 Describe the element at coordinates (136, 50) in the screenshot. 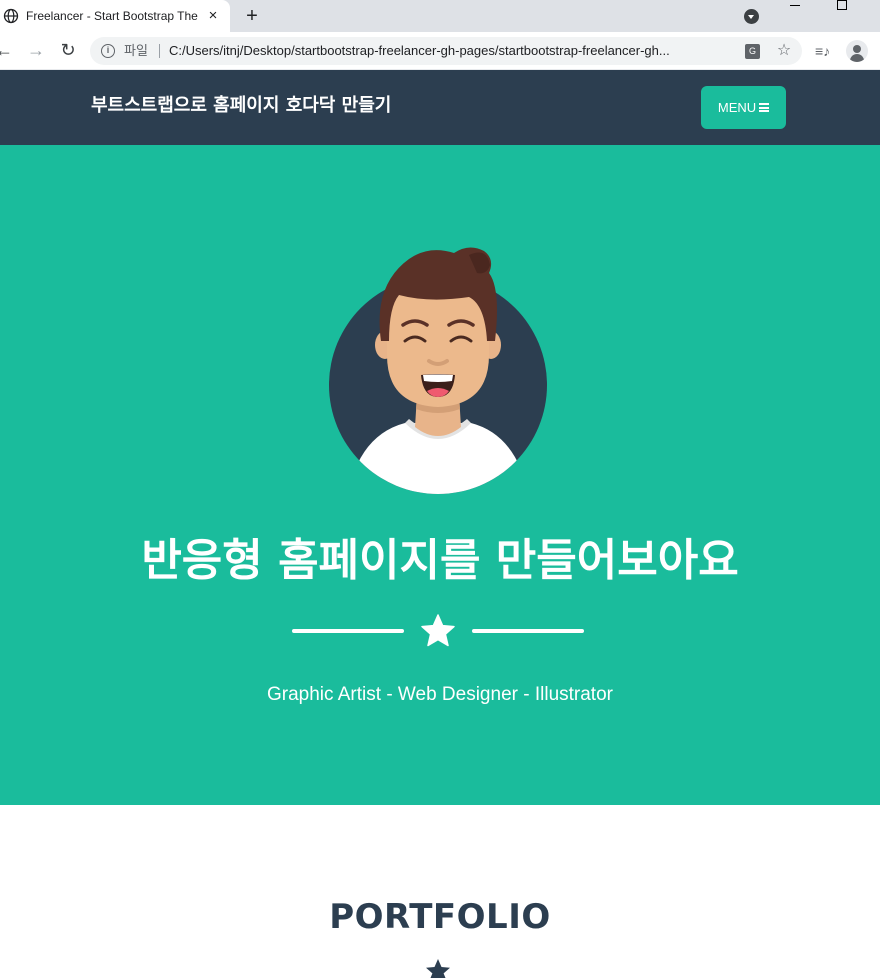

I see `scheme-label: 파일` at that location.